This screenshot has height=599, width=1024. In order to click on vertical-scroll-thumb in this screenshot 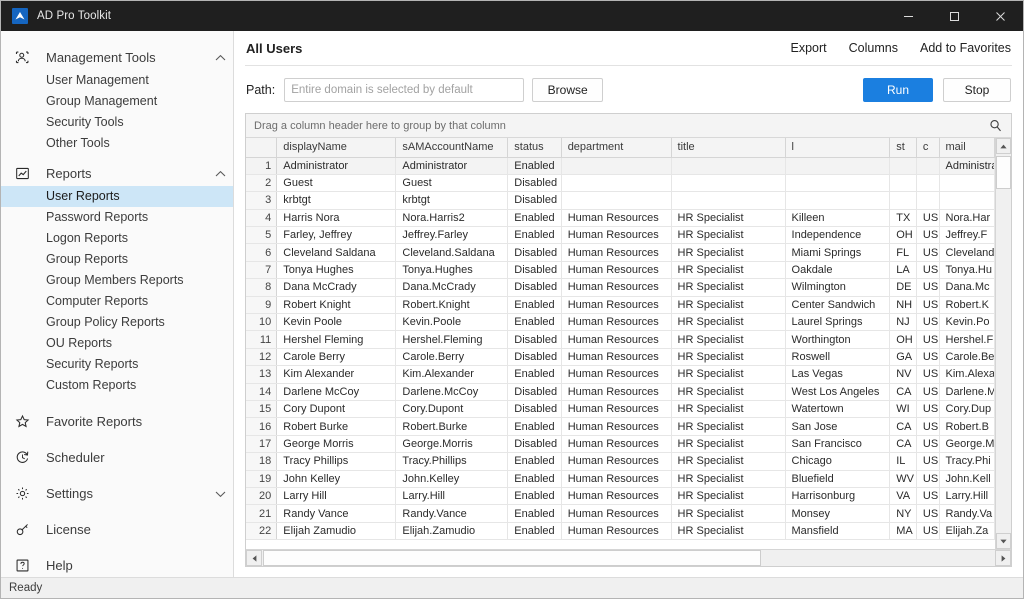, I will do `click(1003, 172)`.